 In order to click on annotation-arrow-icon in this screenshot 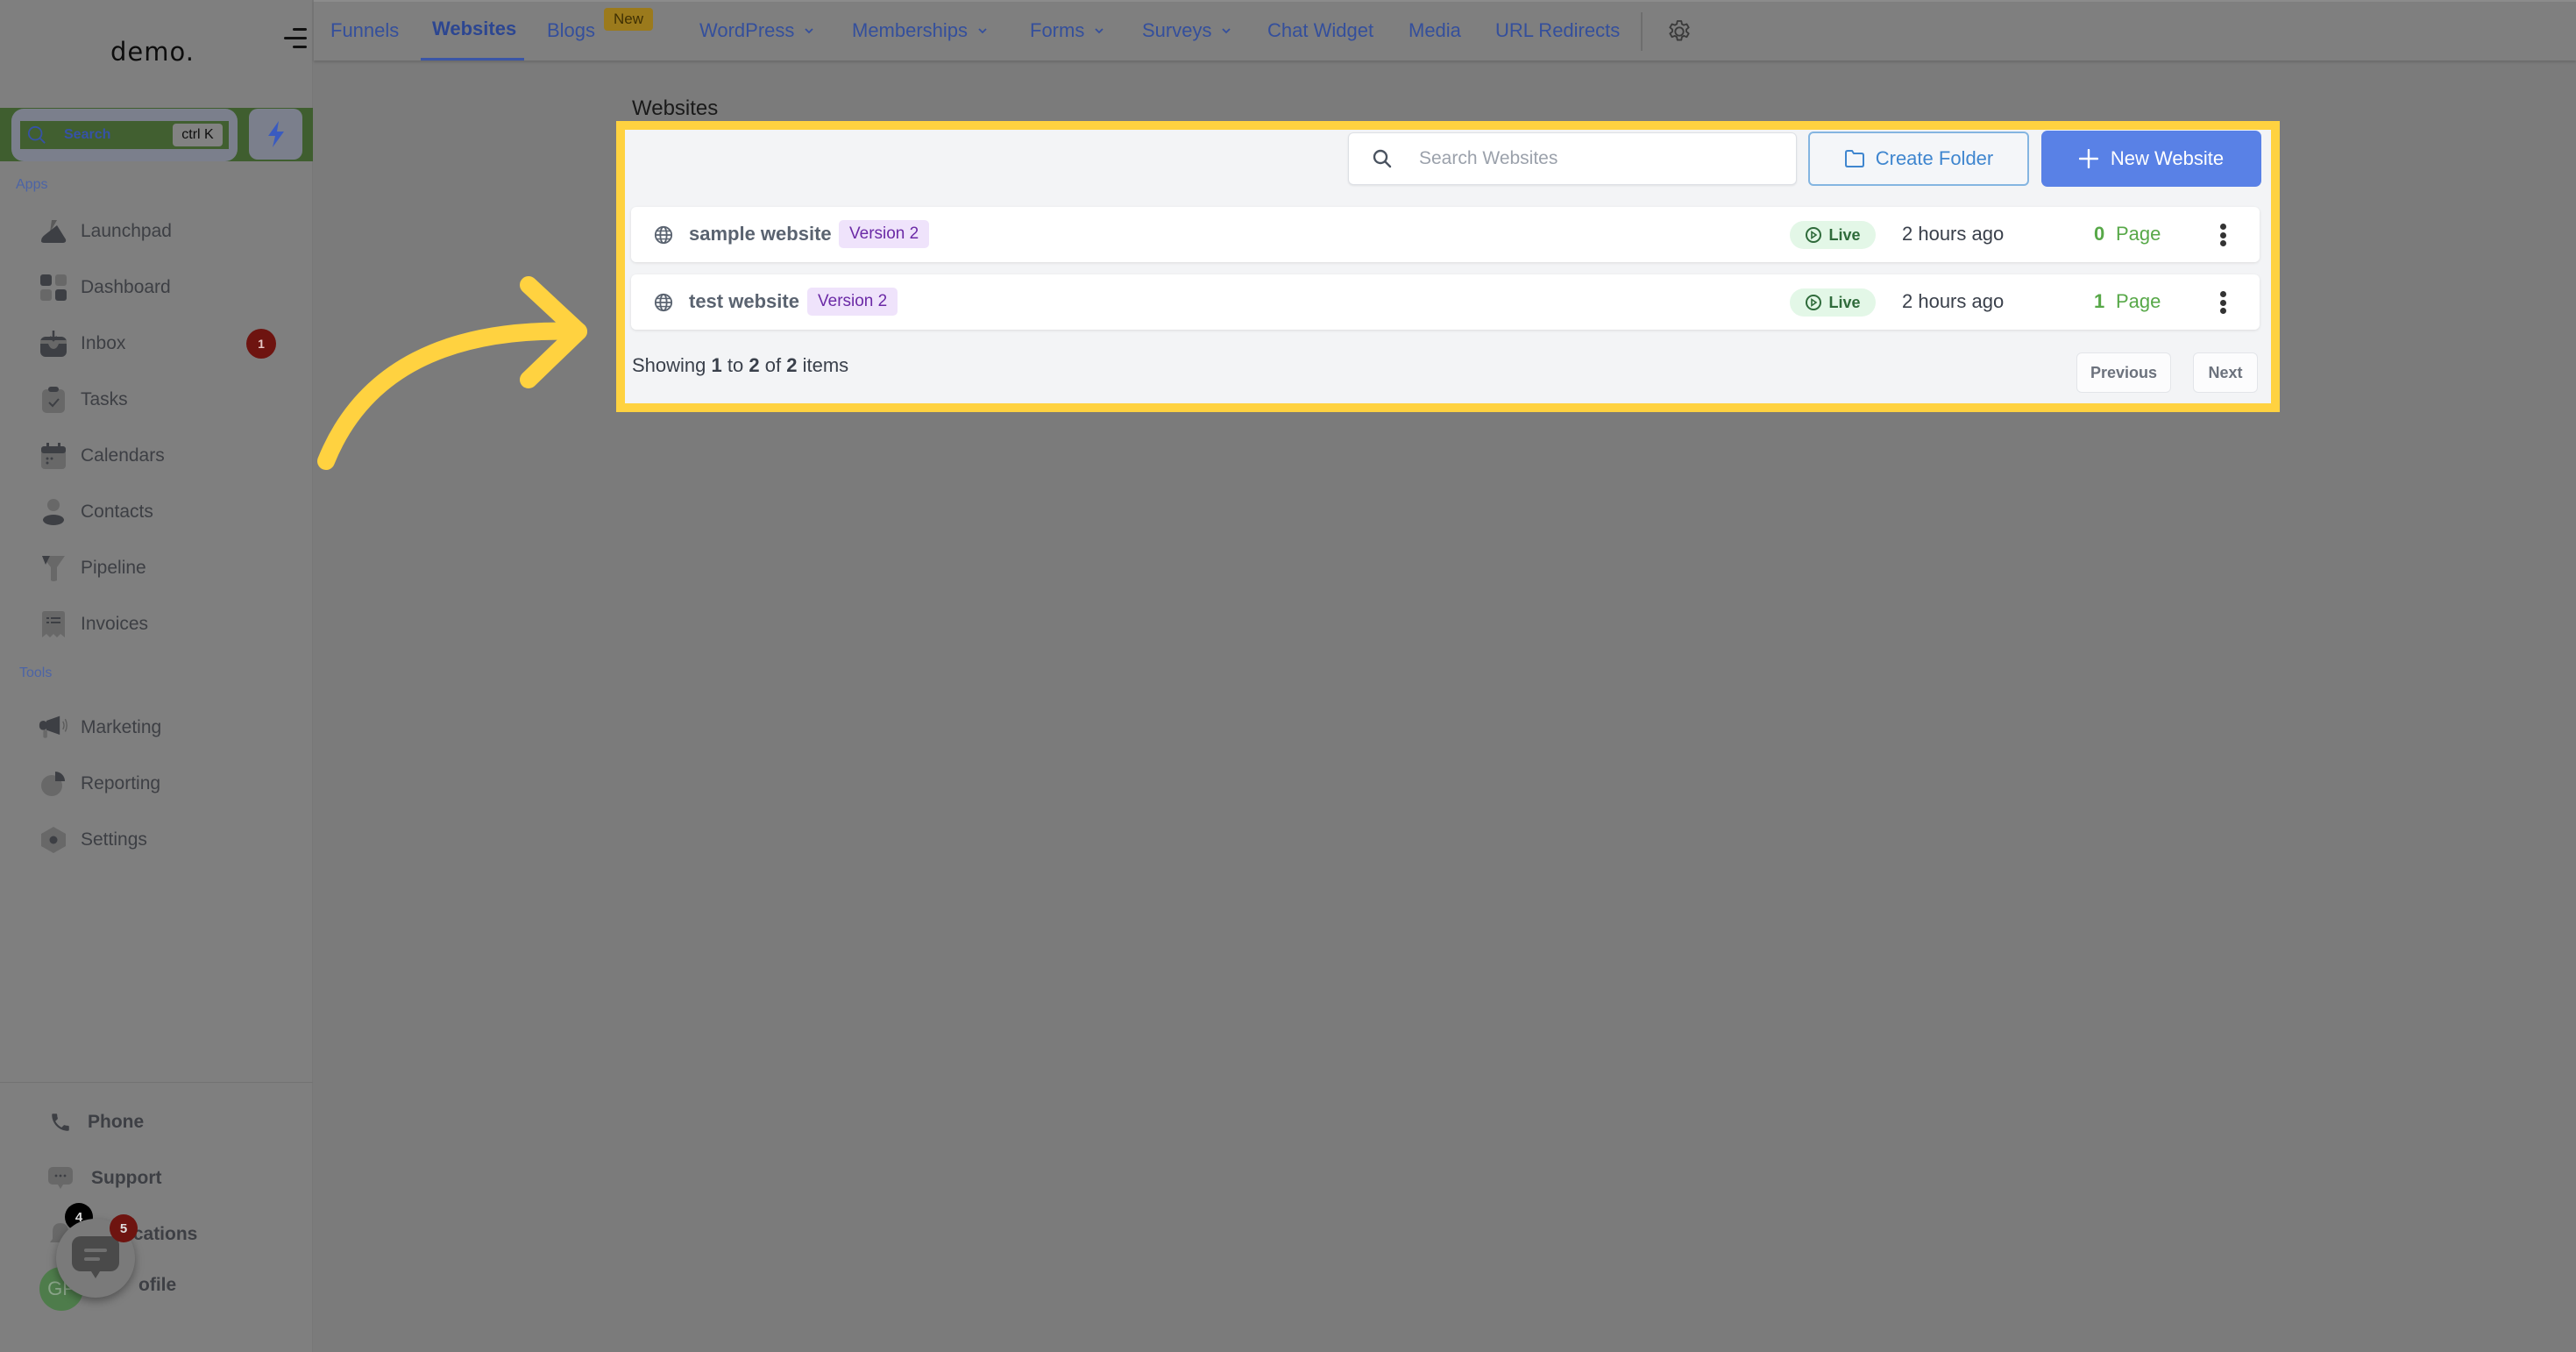, I will do `click(452, 373)`.